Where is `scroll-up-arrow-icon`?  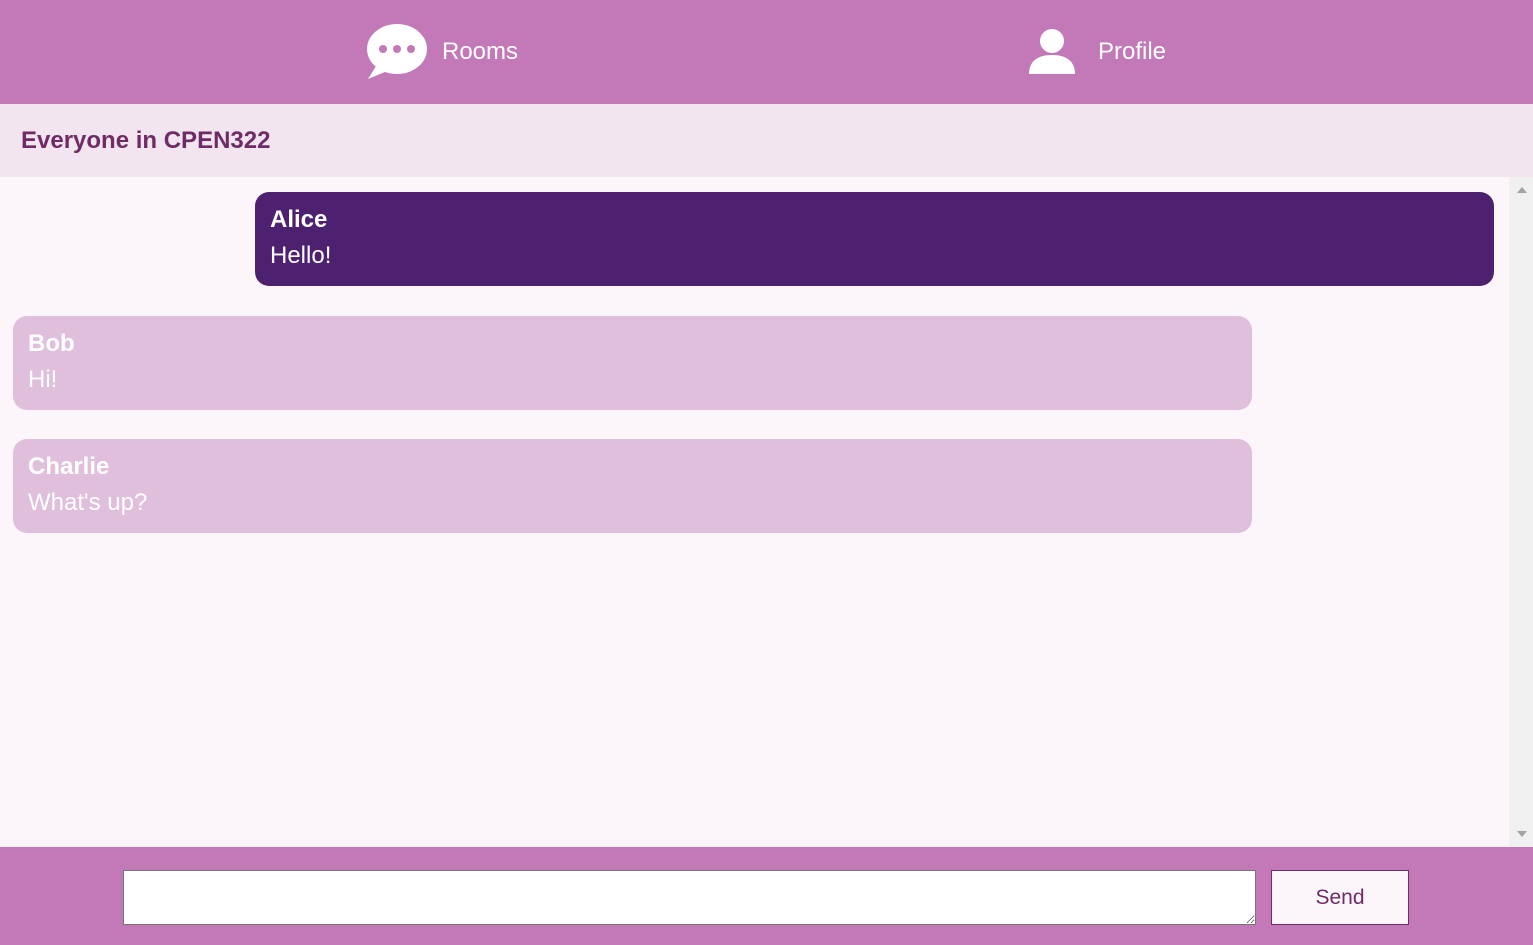
scroll-up-arrow-icon is located at coordinates (1522, 190).